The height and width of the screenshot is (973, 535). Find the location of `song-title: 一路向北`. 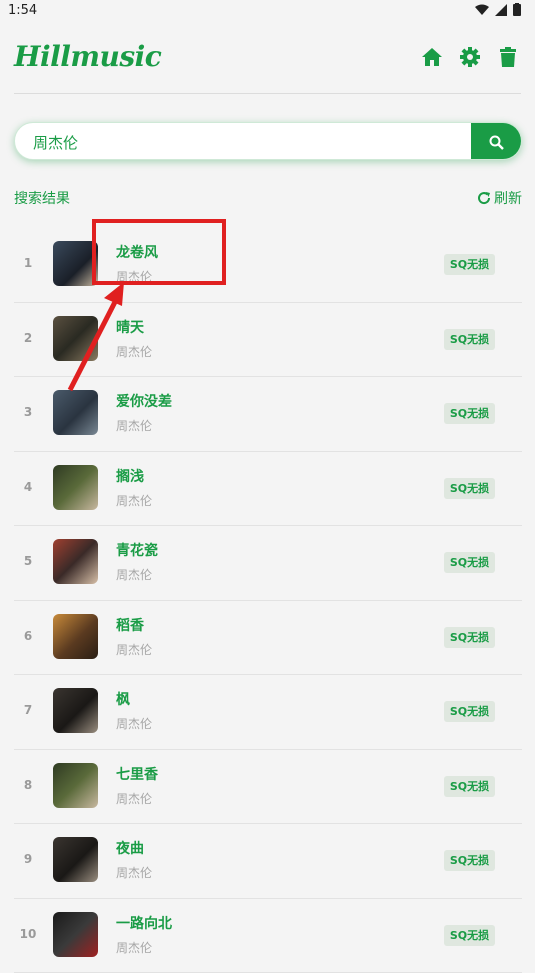

song-title: 一路向北 is located at coordinates (144, 923).